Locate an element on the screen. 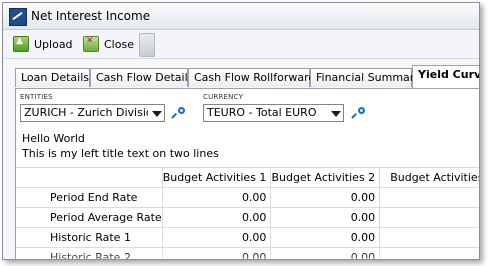 The height and width of the screenshot is (266, 489). table-row: Period End Rate 0.00 0.00 is located at coordinates (247, 197).